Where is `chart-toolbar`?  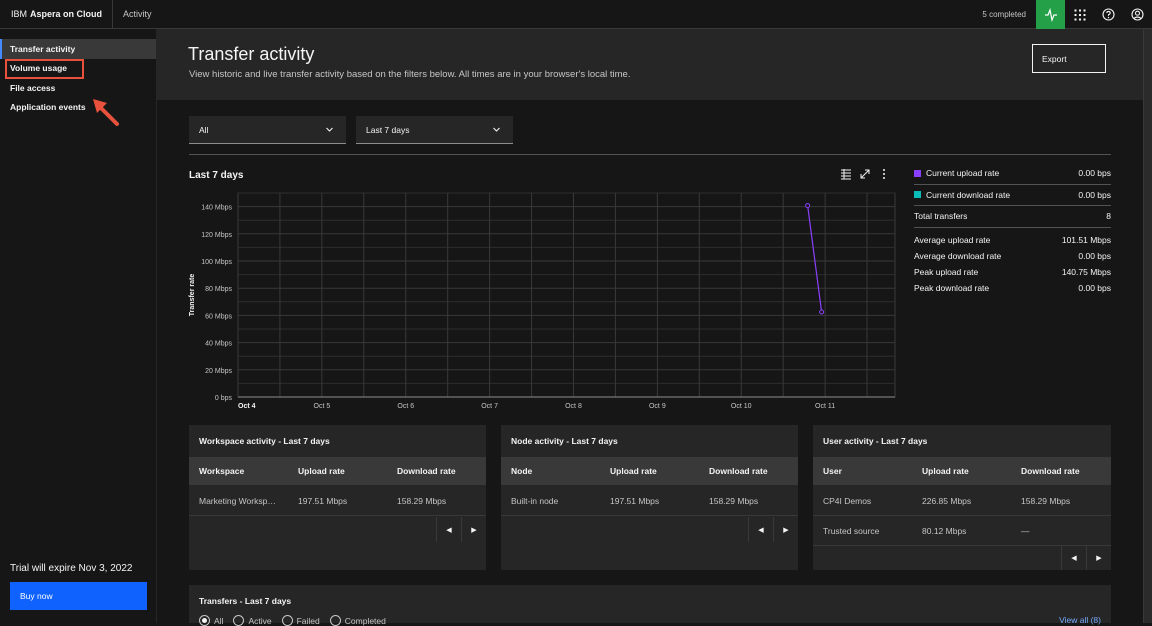
chart-toolbar is located at coordinates (865, 174).